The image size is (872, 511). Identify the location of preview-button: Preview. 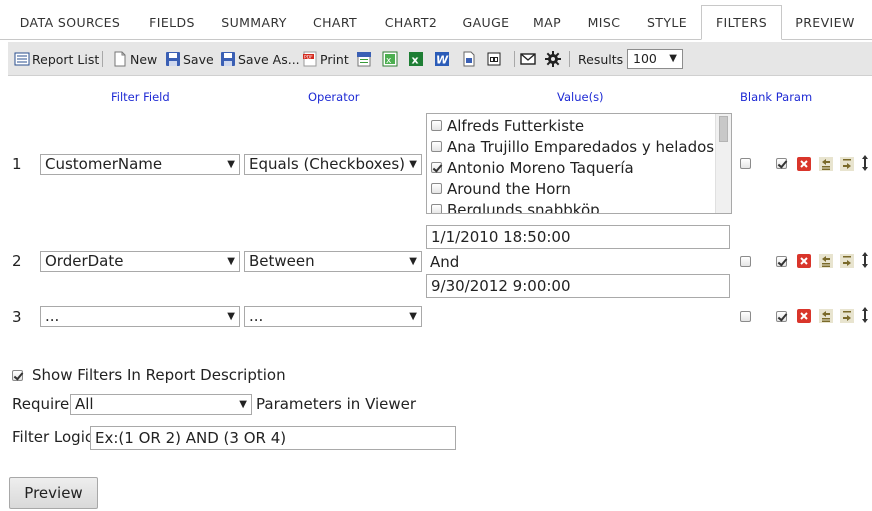
(53, 493).